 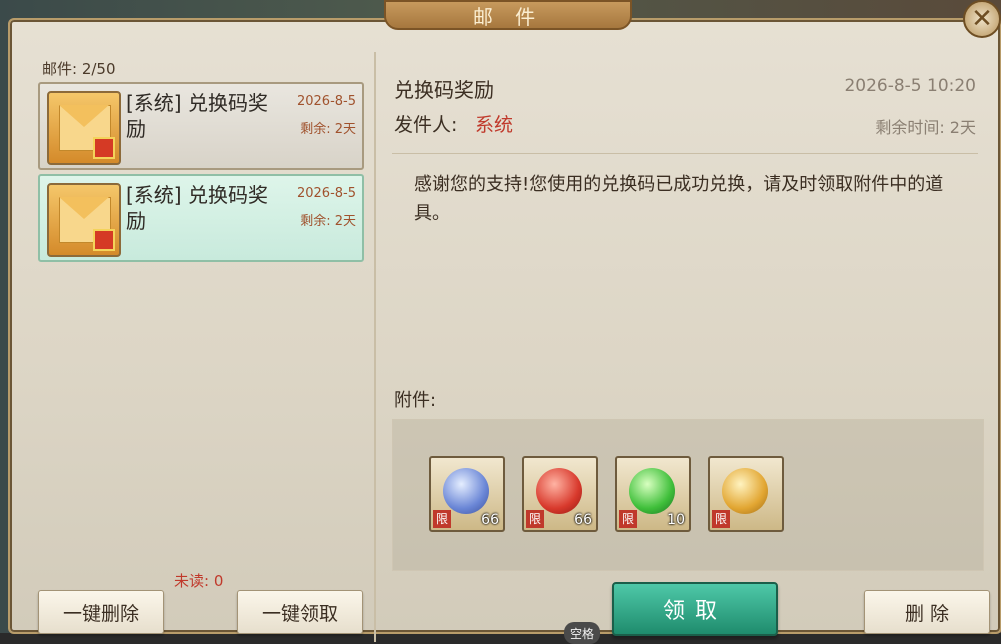 I want to click on unread-count: 未读: 0, so click(x=199, y=581).